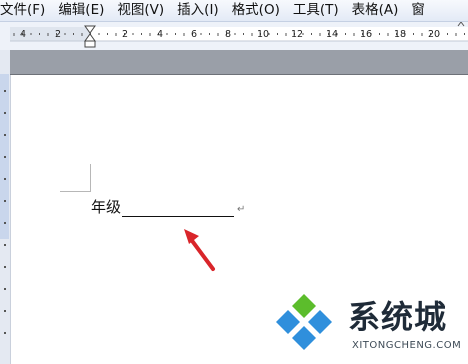  I want to click on ruler-label: 14, so click(332, 34).